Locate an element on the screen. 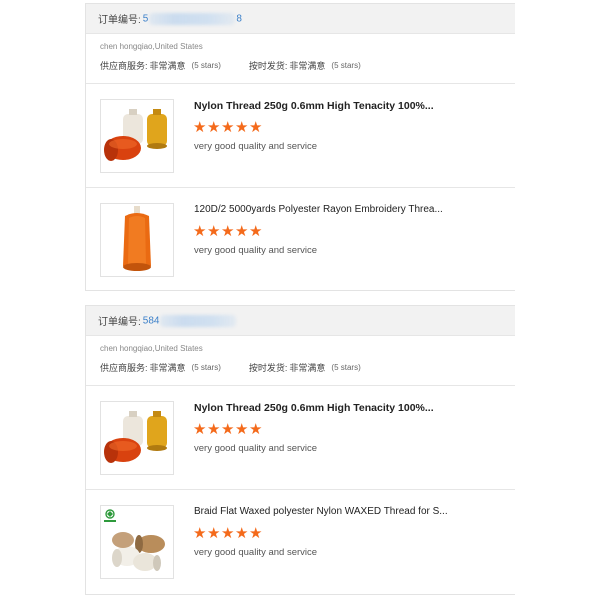 This screenshot has height=600, width=600. order-header: 订单编号: 584 is located at coordinates (300, 321).